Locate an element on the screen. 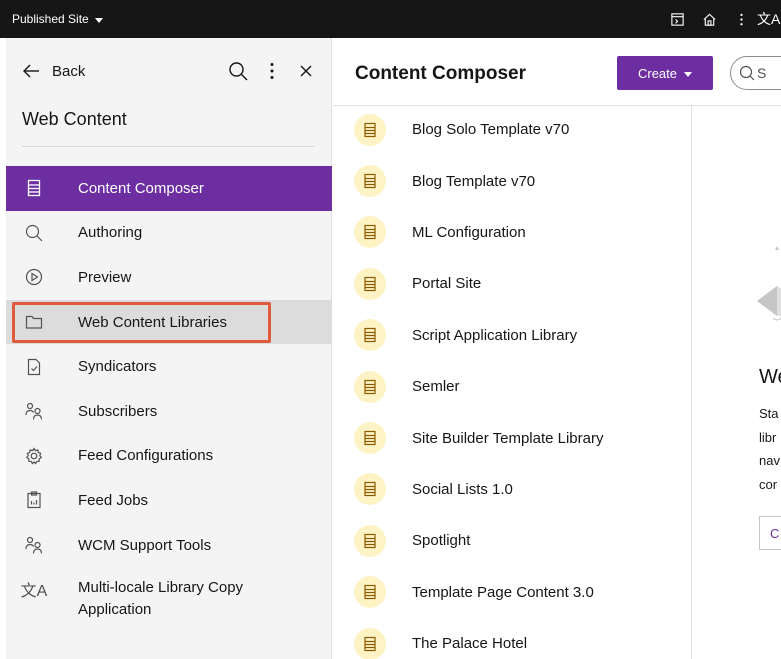 The width and height of the screenshot is (781, 659). detail-action-button: C is located at coordinates (770, 533).